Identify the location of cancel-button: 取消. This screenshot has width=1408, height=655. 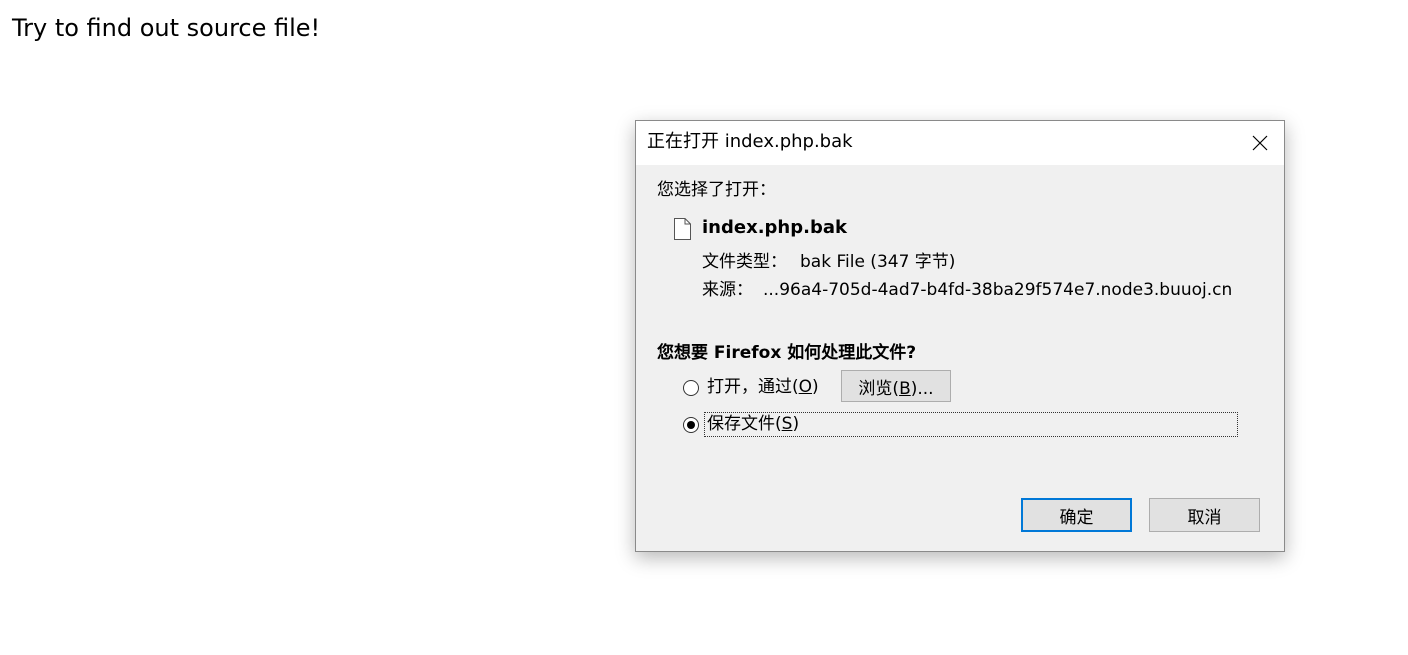
(1204, 515).